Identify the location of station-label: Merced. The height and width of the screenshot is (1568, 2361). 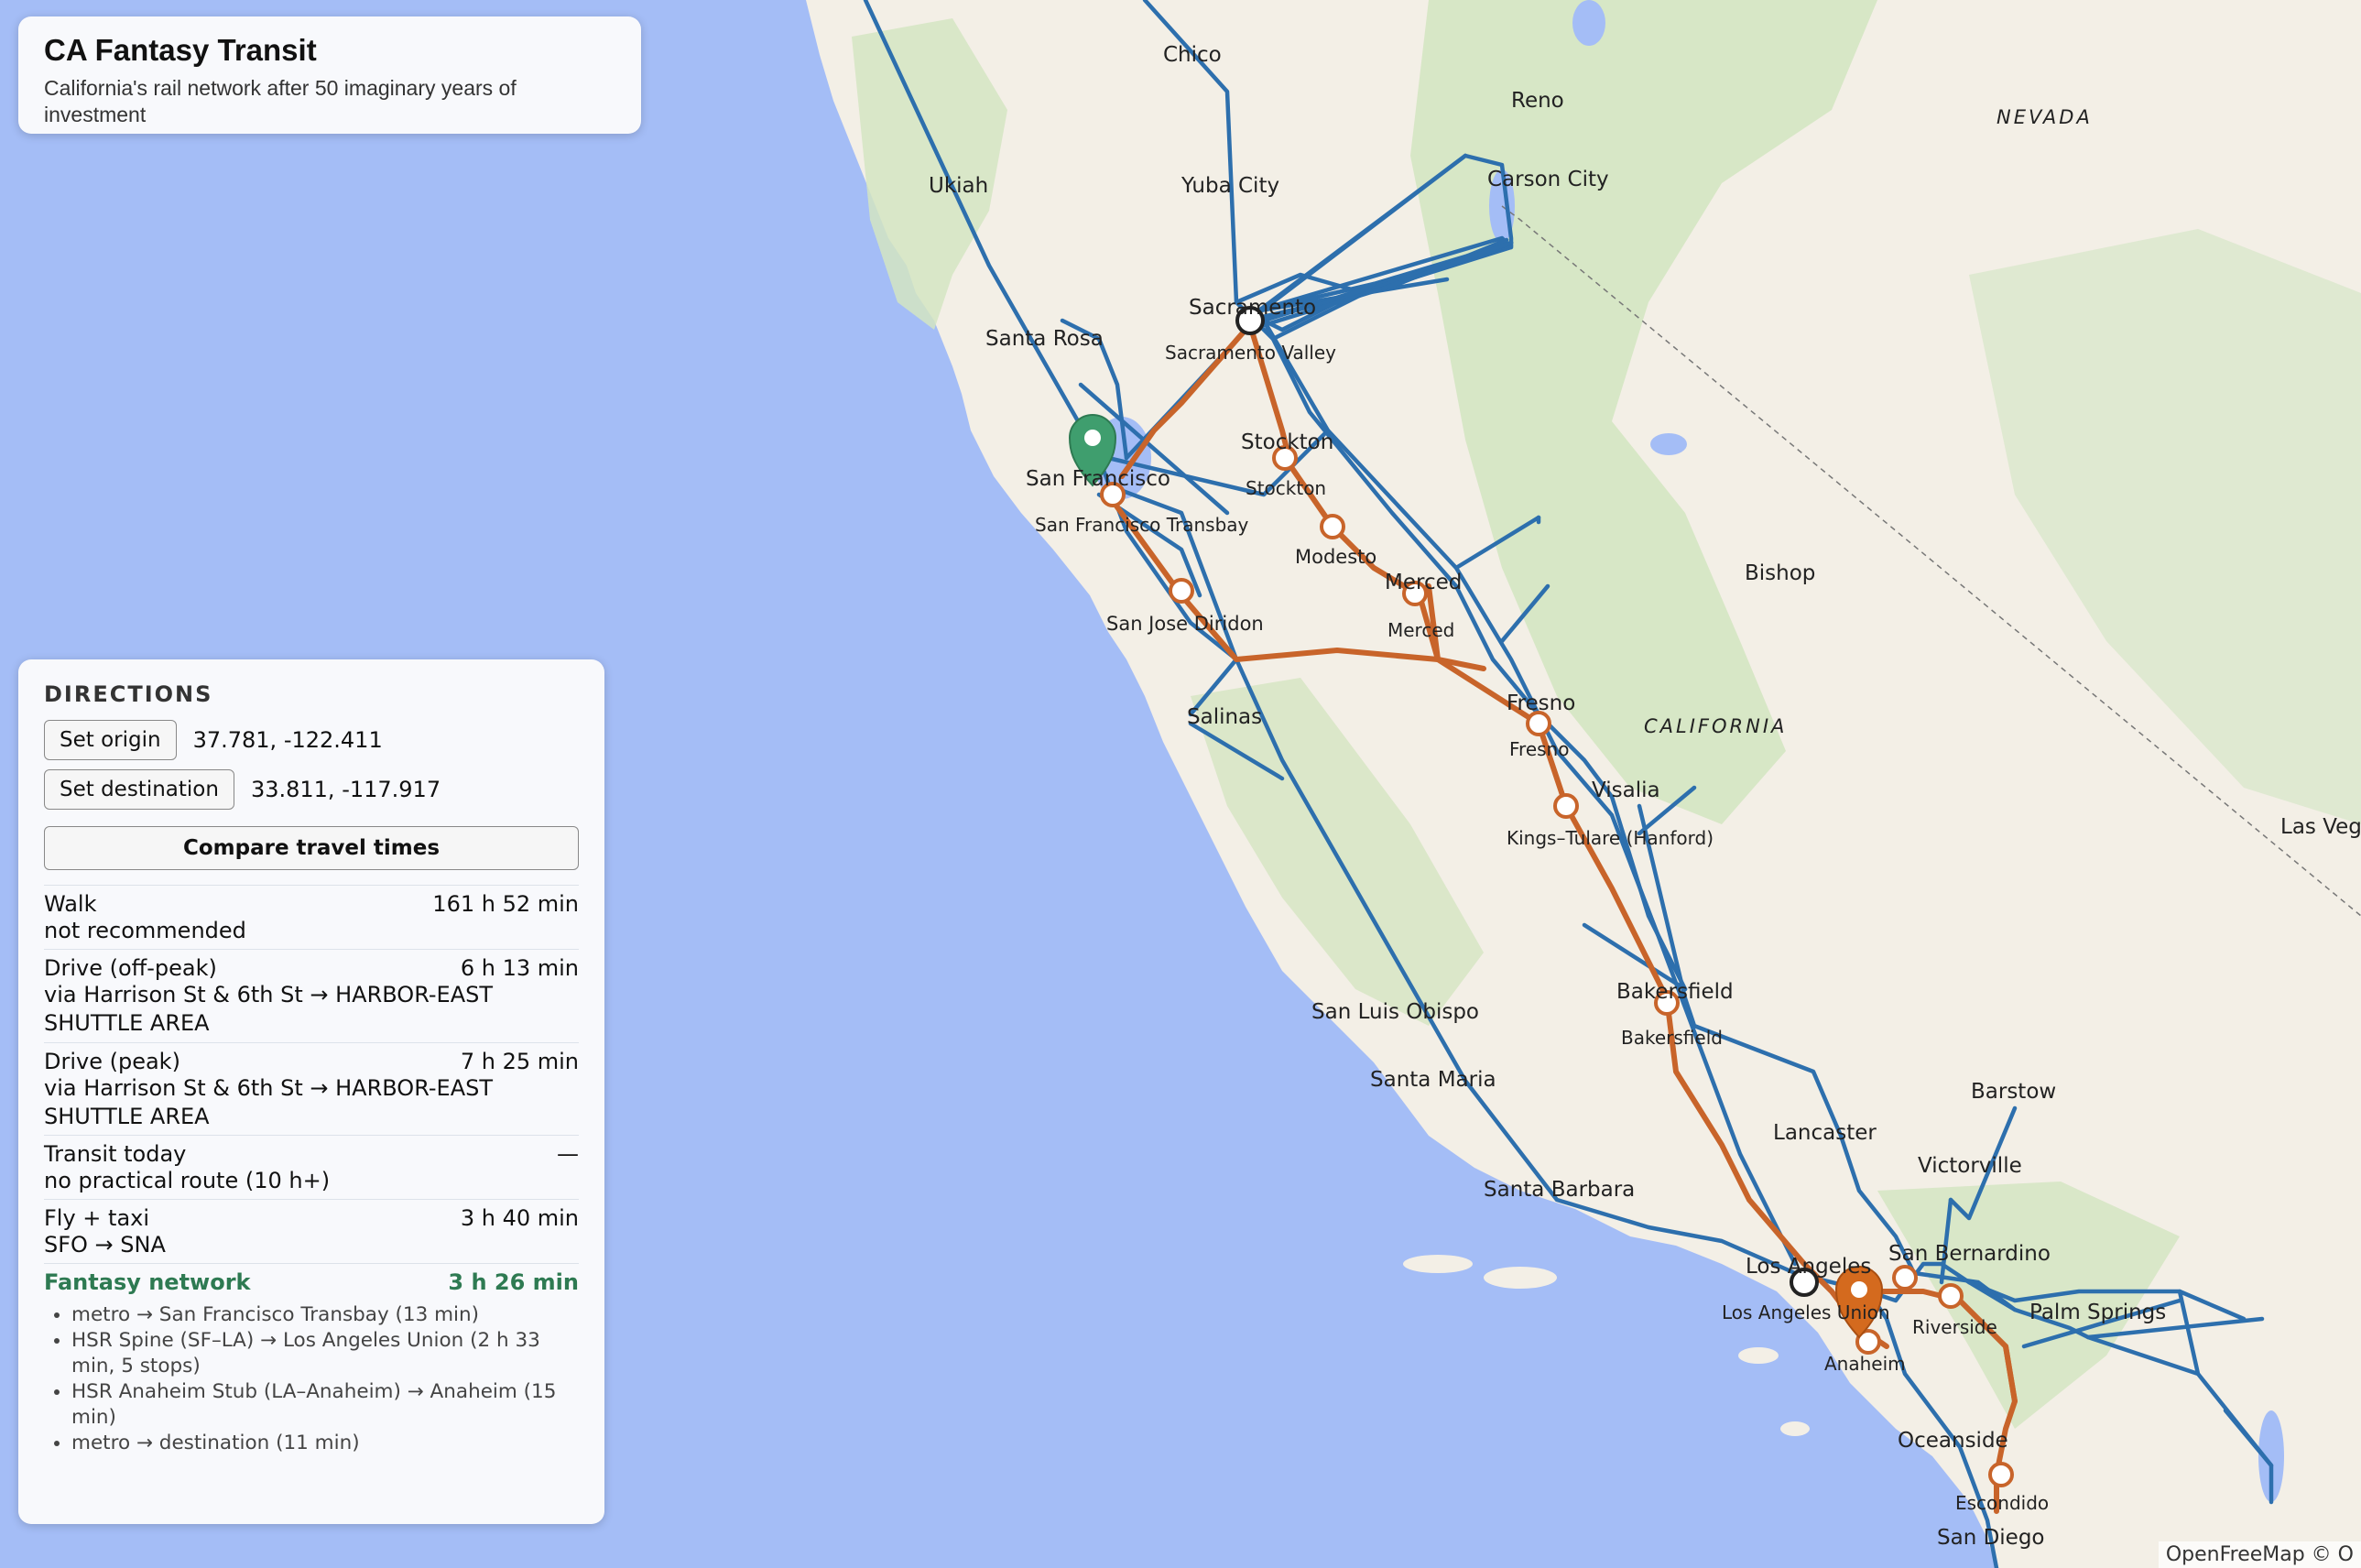
(1420, 630).